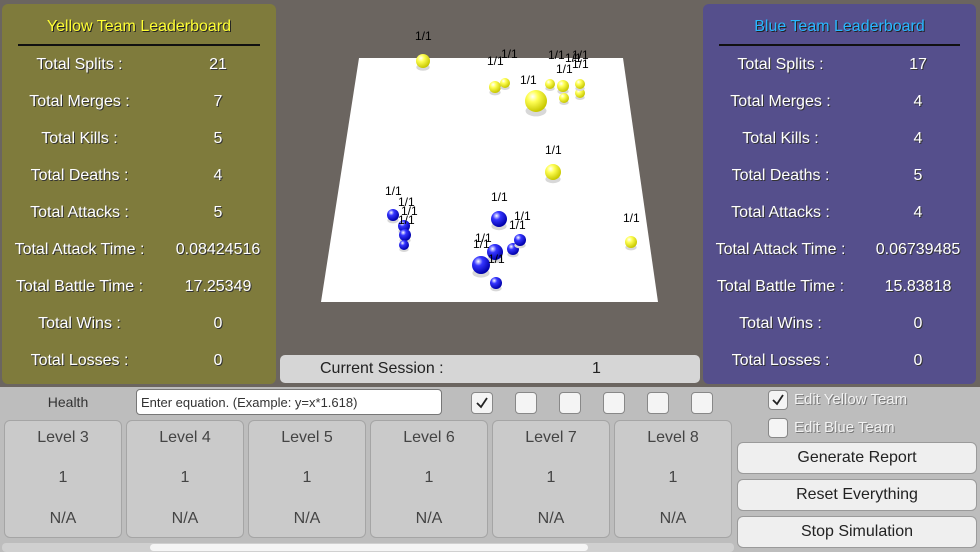  Describe the element at coordinates (218, 64) in the screenshot. I see `stat-value: 21` at that location.